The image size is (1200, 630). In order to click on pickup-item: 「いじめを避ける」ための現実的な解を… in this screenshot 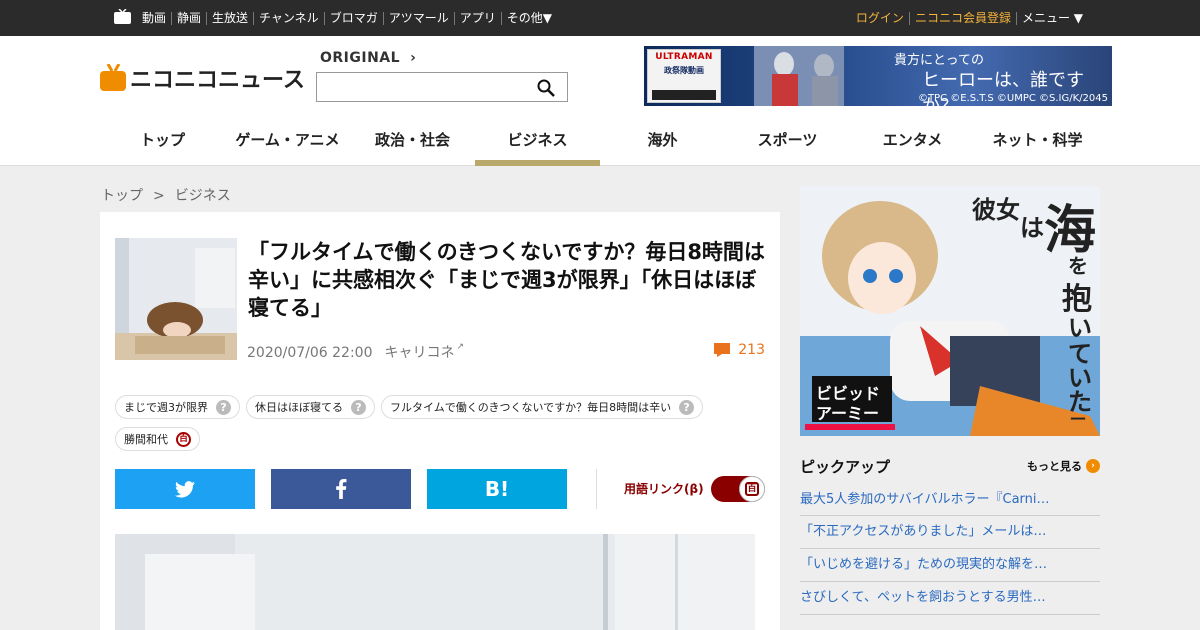, I will do `click(950, 565)`.